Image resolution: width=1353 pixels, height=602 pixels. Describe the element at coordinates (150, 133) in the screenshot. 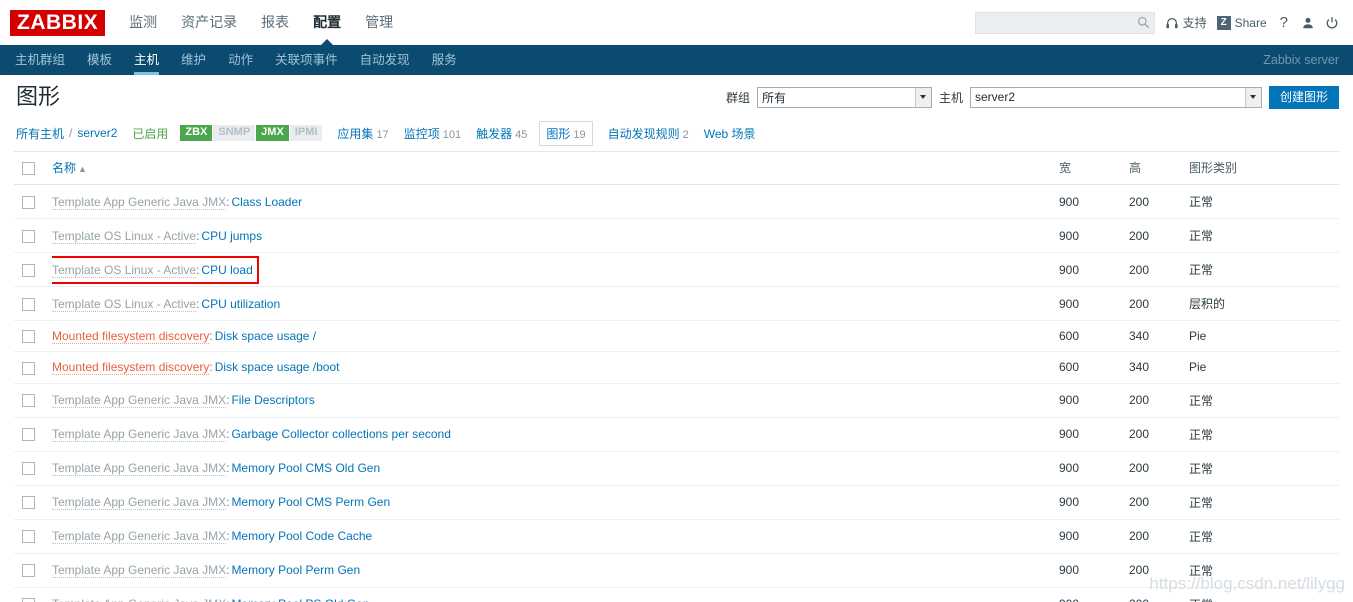

I see `host-status-label: 已启用` at that location.